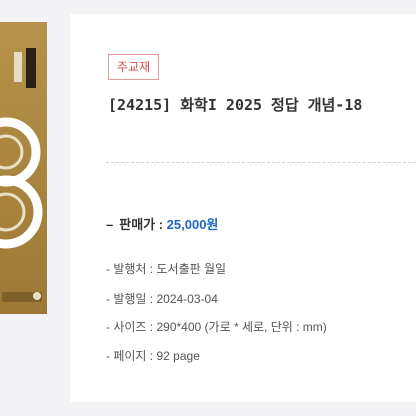 This screenshot has height=416, width=416. I want to click on category-badge: 주교재, so click(134, 67).